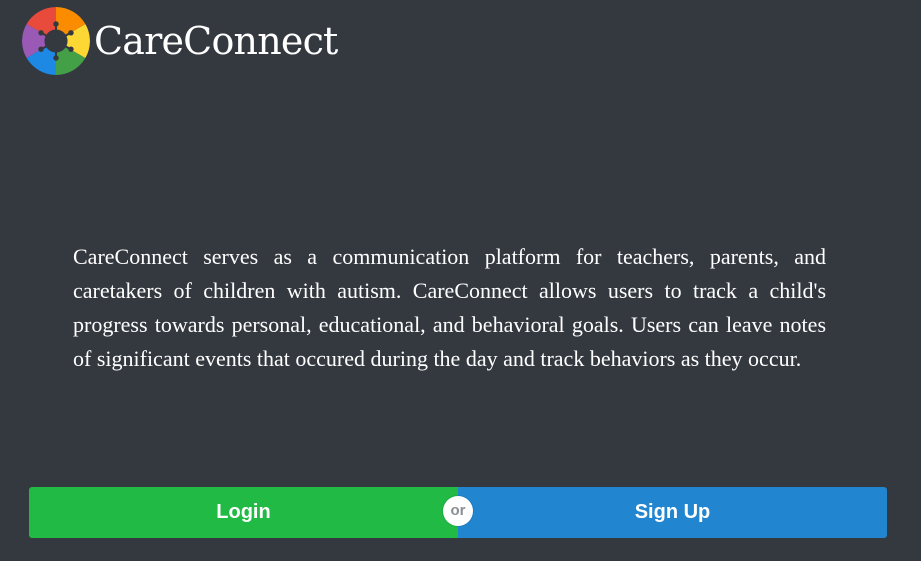 The image size is (921, 561). What do you see at coordinates (216, 41) in the screenshot?
I see `brand-name: CareConnect` at bounding box center [216, 41].